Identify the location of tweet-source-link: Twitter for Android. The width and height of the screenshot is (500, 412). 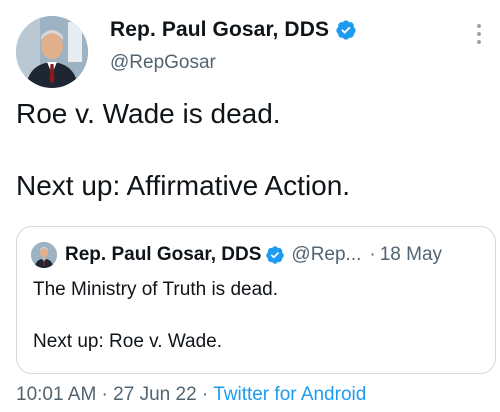
(289, 394).